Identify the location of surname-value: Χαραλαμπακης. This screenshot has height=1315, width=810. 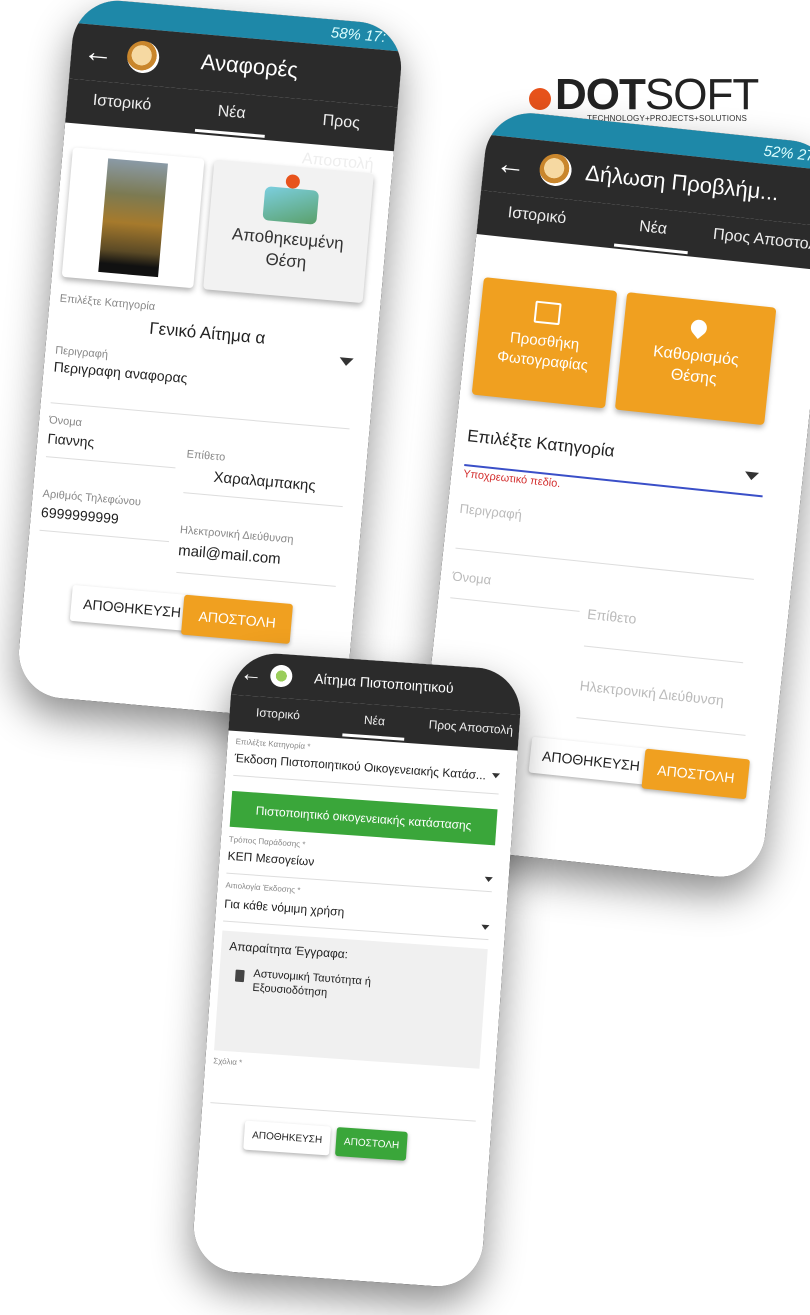
(264, 481).